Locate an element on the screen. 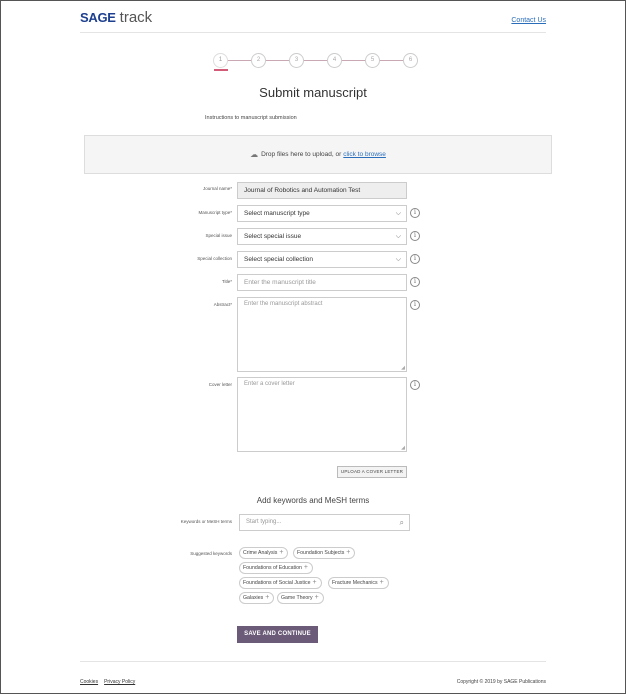 This screenshot has width=626, height=694. special-collection-value: Select special collection is located at coordinates (279, 259).